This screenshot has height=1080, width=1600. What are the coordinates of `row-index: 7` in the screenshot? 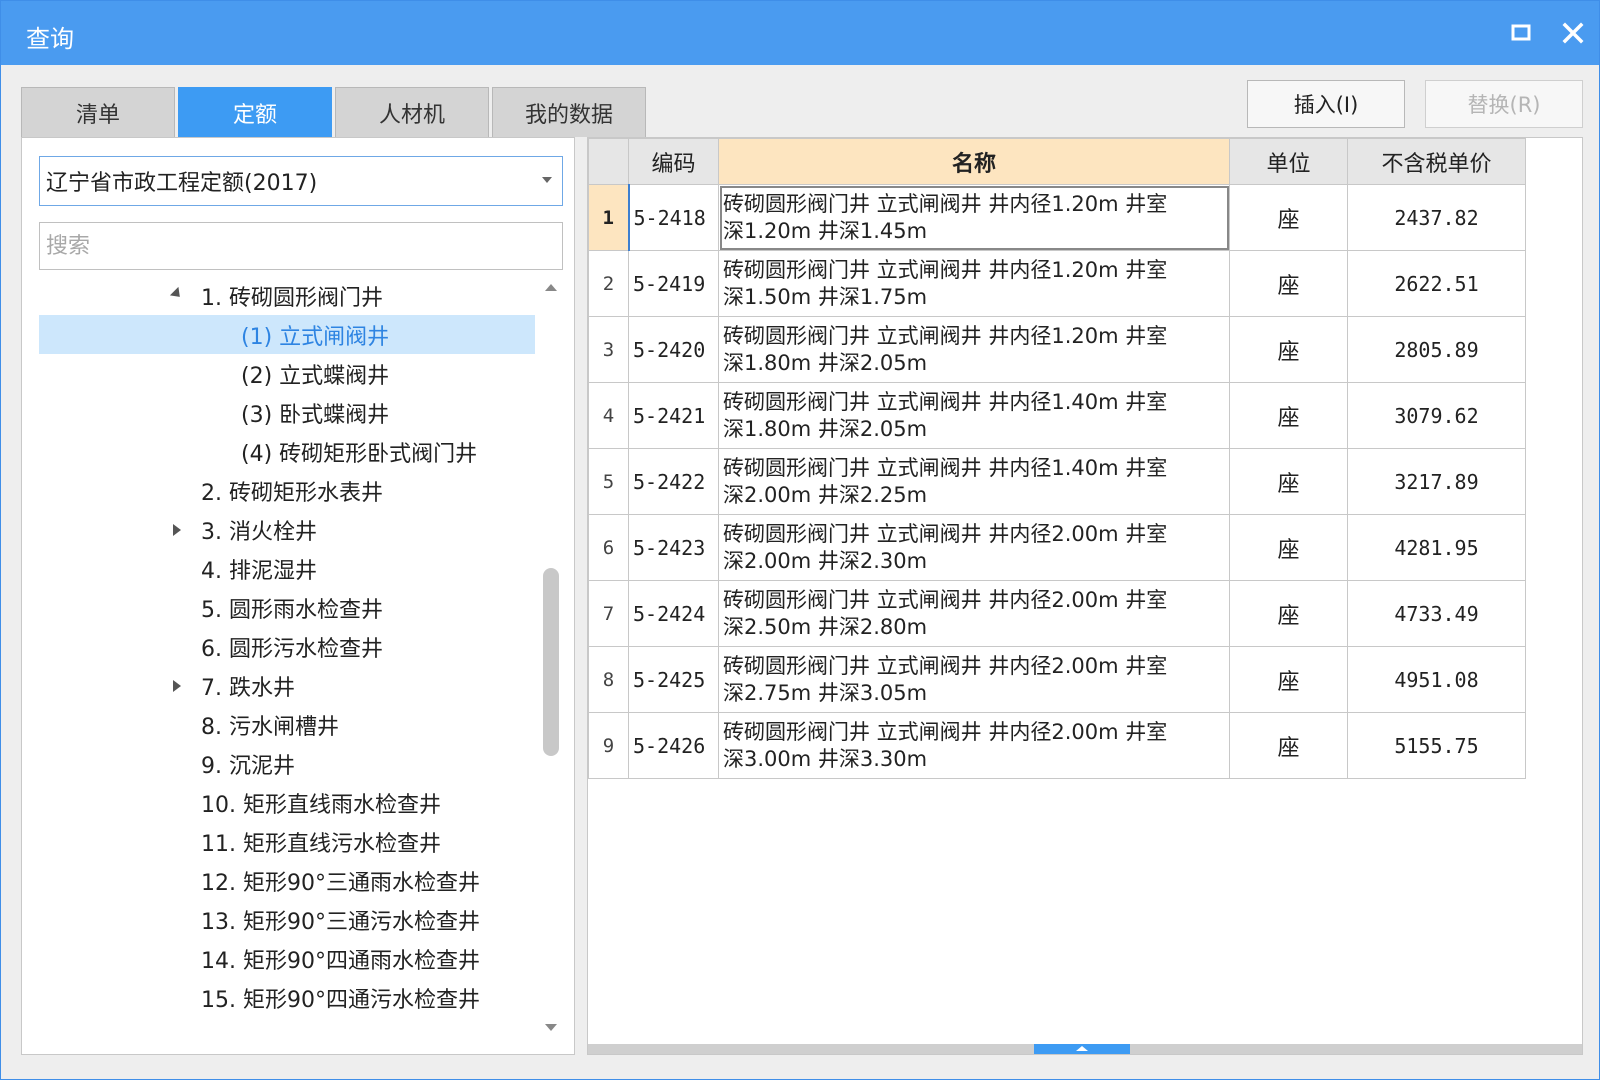 It's located at (608, 613).